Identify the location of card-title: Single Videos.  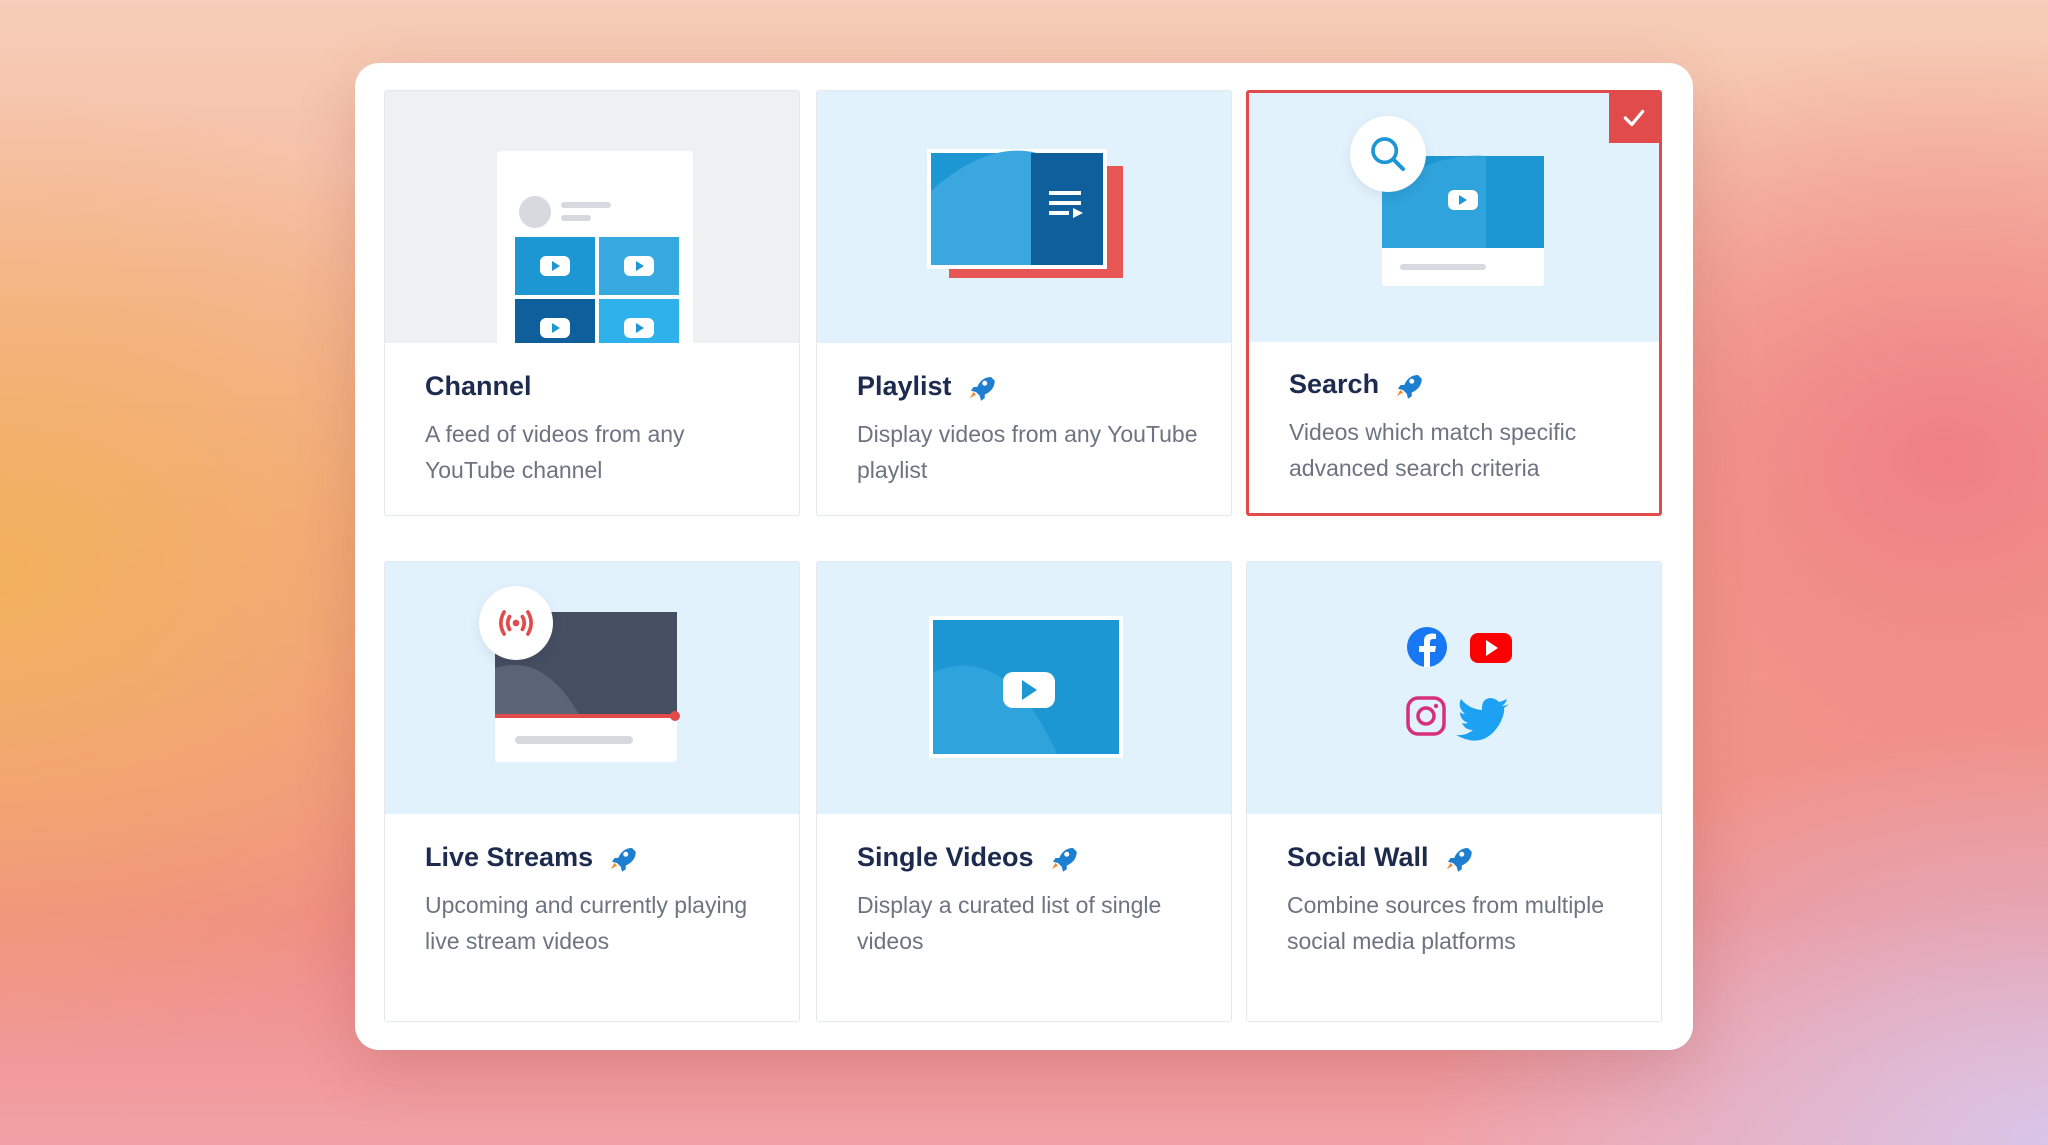
(945, 857).